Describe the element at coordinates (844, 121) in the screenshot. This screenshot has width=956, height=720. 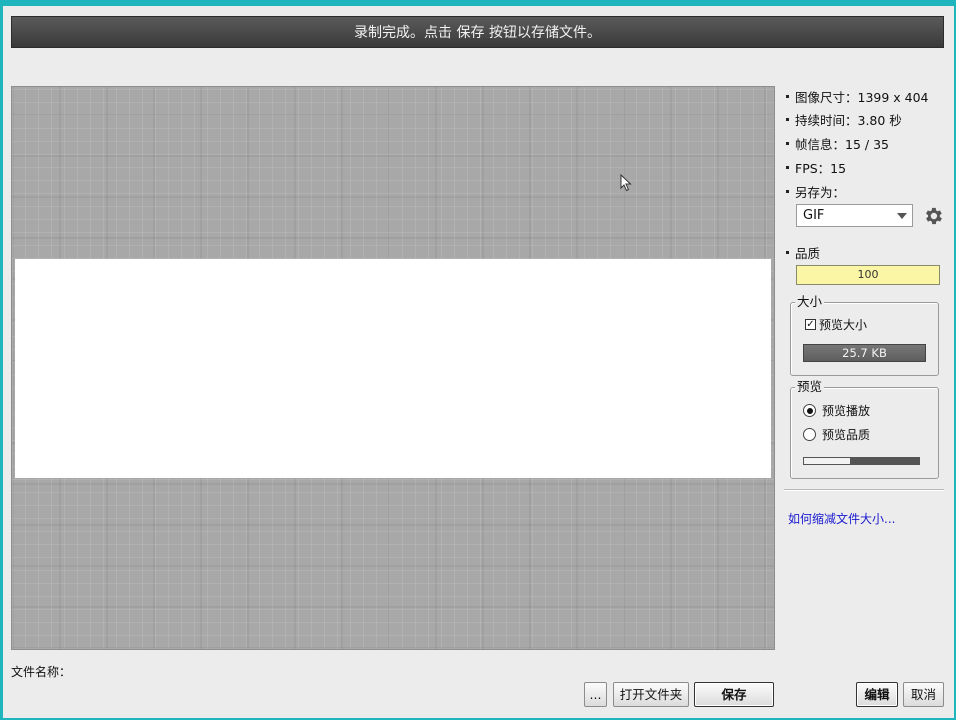
I see `duration-info: 持续时间：3.80 秒` at that location.